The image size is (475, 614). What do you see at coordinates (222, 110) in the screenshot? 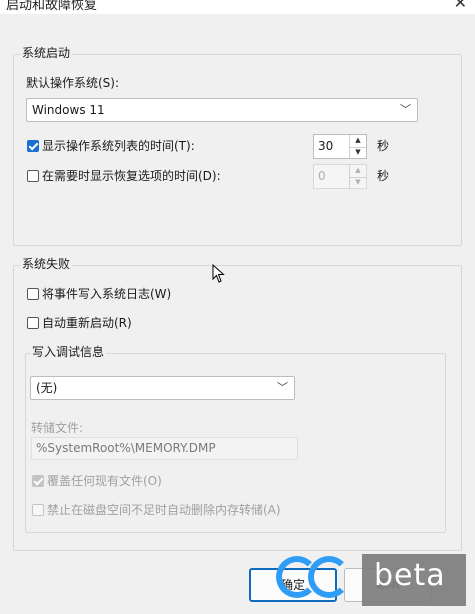
I see `default-os-select: Windows 11 ﹀` at bounding box center [222, 110].